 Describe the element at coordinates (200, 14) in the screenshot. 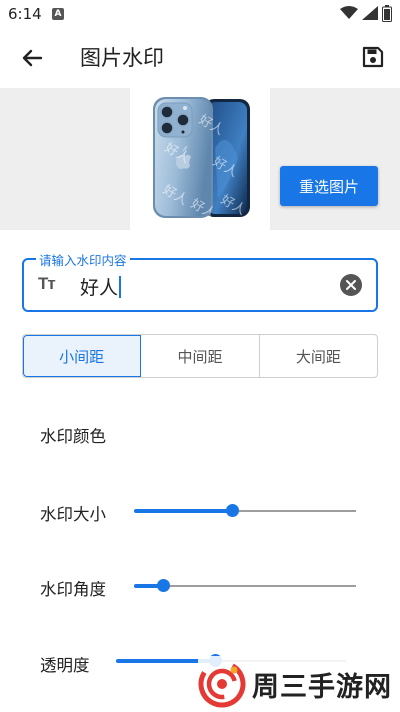

I see `status-bar: 6:14 A` at that location.